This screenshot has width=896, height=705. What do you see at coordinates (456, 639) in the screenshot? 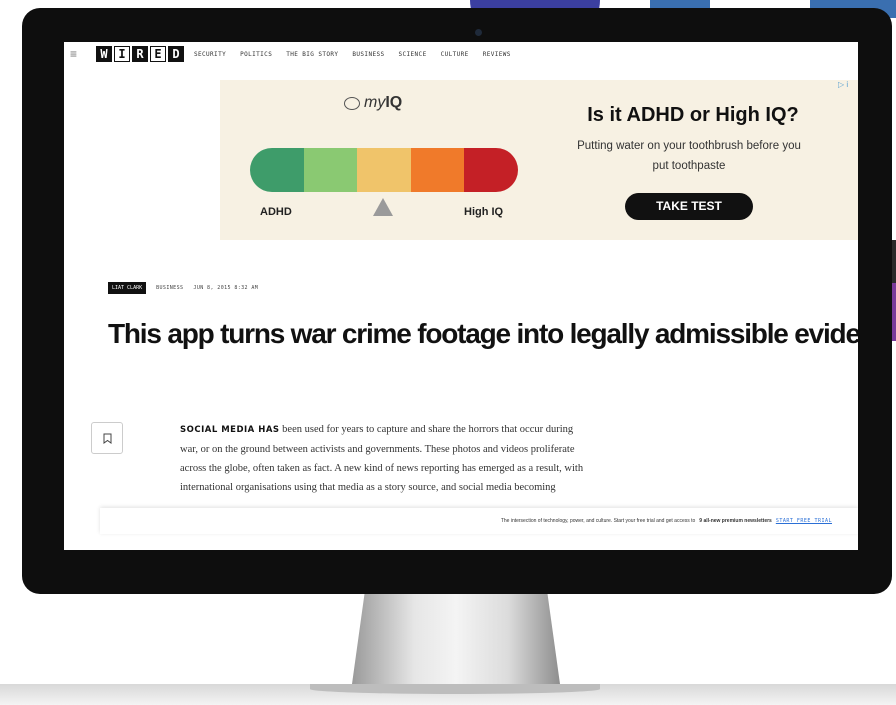
I see `monitor-stand` at bounding box center [456, 639].